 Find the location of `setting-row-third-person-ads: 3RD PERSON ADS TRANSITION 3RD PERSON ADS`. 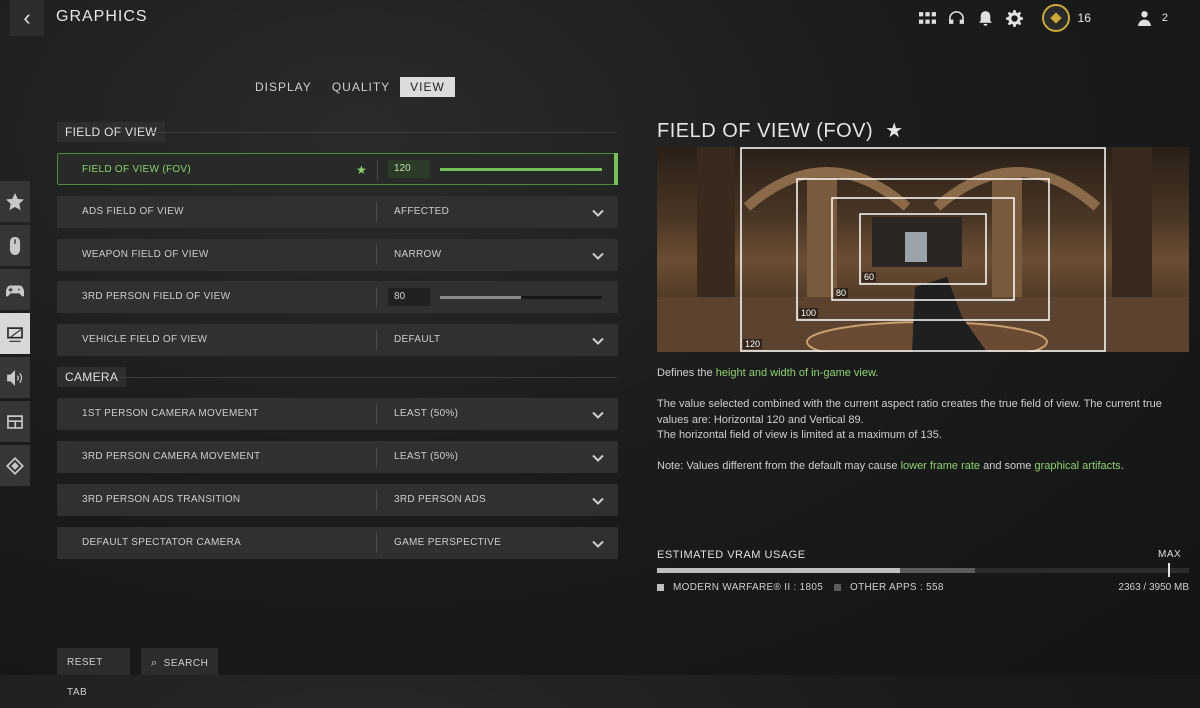

setting-row-third-person-ads: 3RD PERSON ADS TRANSITION 3RD PERSON ADS is located at coordinates (337, 500).